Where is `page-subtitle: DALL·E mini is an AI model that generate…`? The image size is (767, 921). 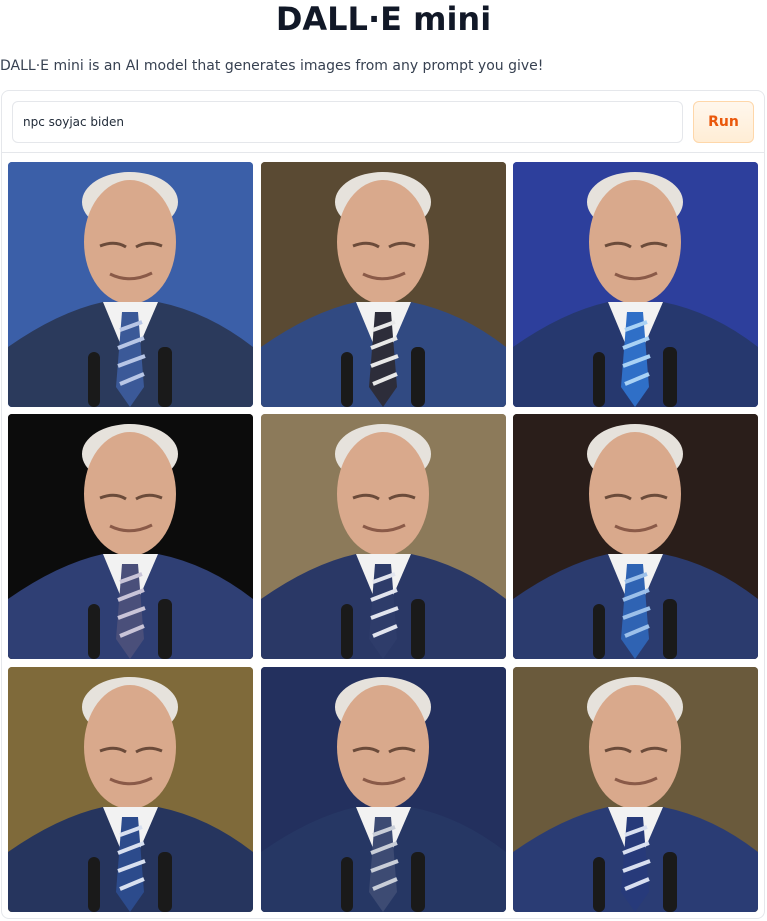 page-subtitle: DALL·E mini is an AI model that generate… is located at coordinates (272, 66).